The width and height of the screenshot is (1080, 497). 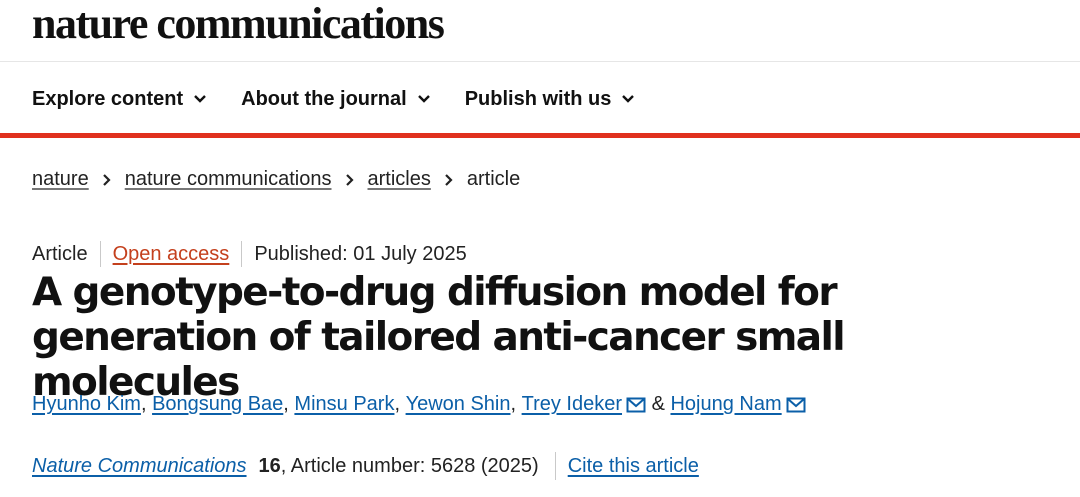 I want to click on breadcrumb-nature: nature, so click(x=60, y=179).